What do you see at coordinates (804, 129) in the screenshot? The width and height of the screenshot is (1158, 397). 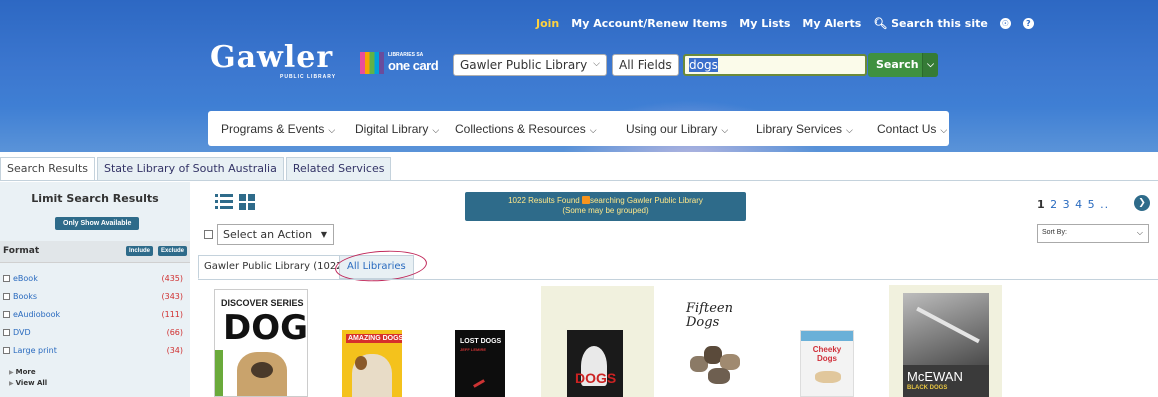 I see `nav-library-services: Library Services ⌵` at bounding box center [804, 129].